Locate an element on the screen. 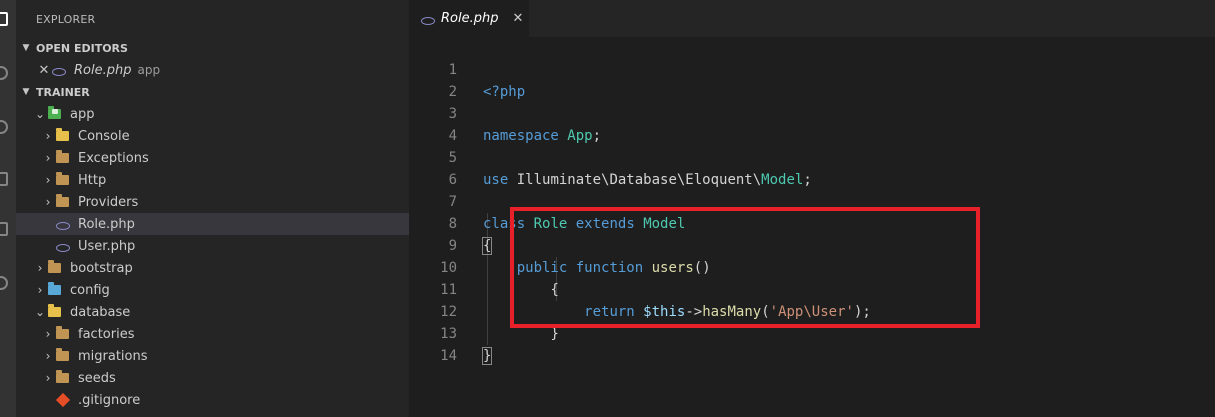 Image resolution: width=1215 pixels, height=417 pixels. tree-file-role-php: Role.php is located at coordinates (212, 224).